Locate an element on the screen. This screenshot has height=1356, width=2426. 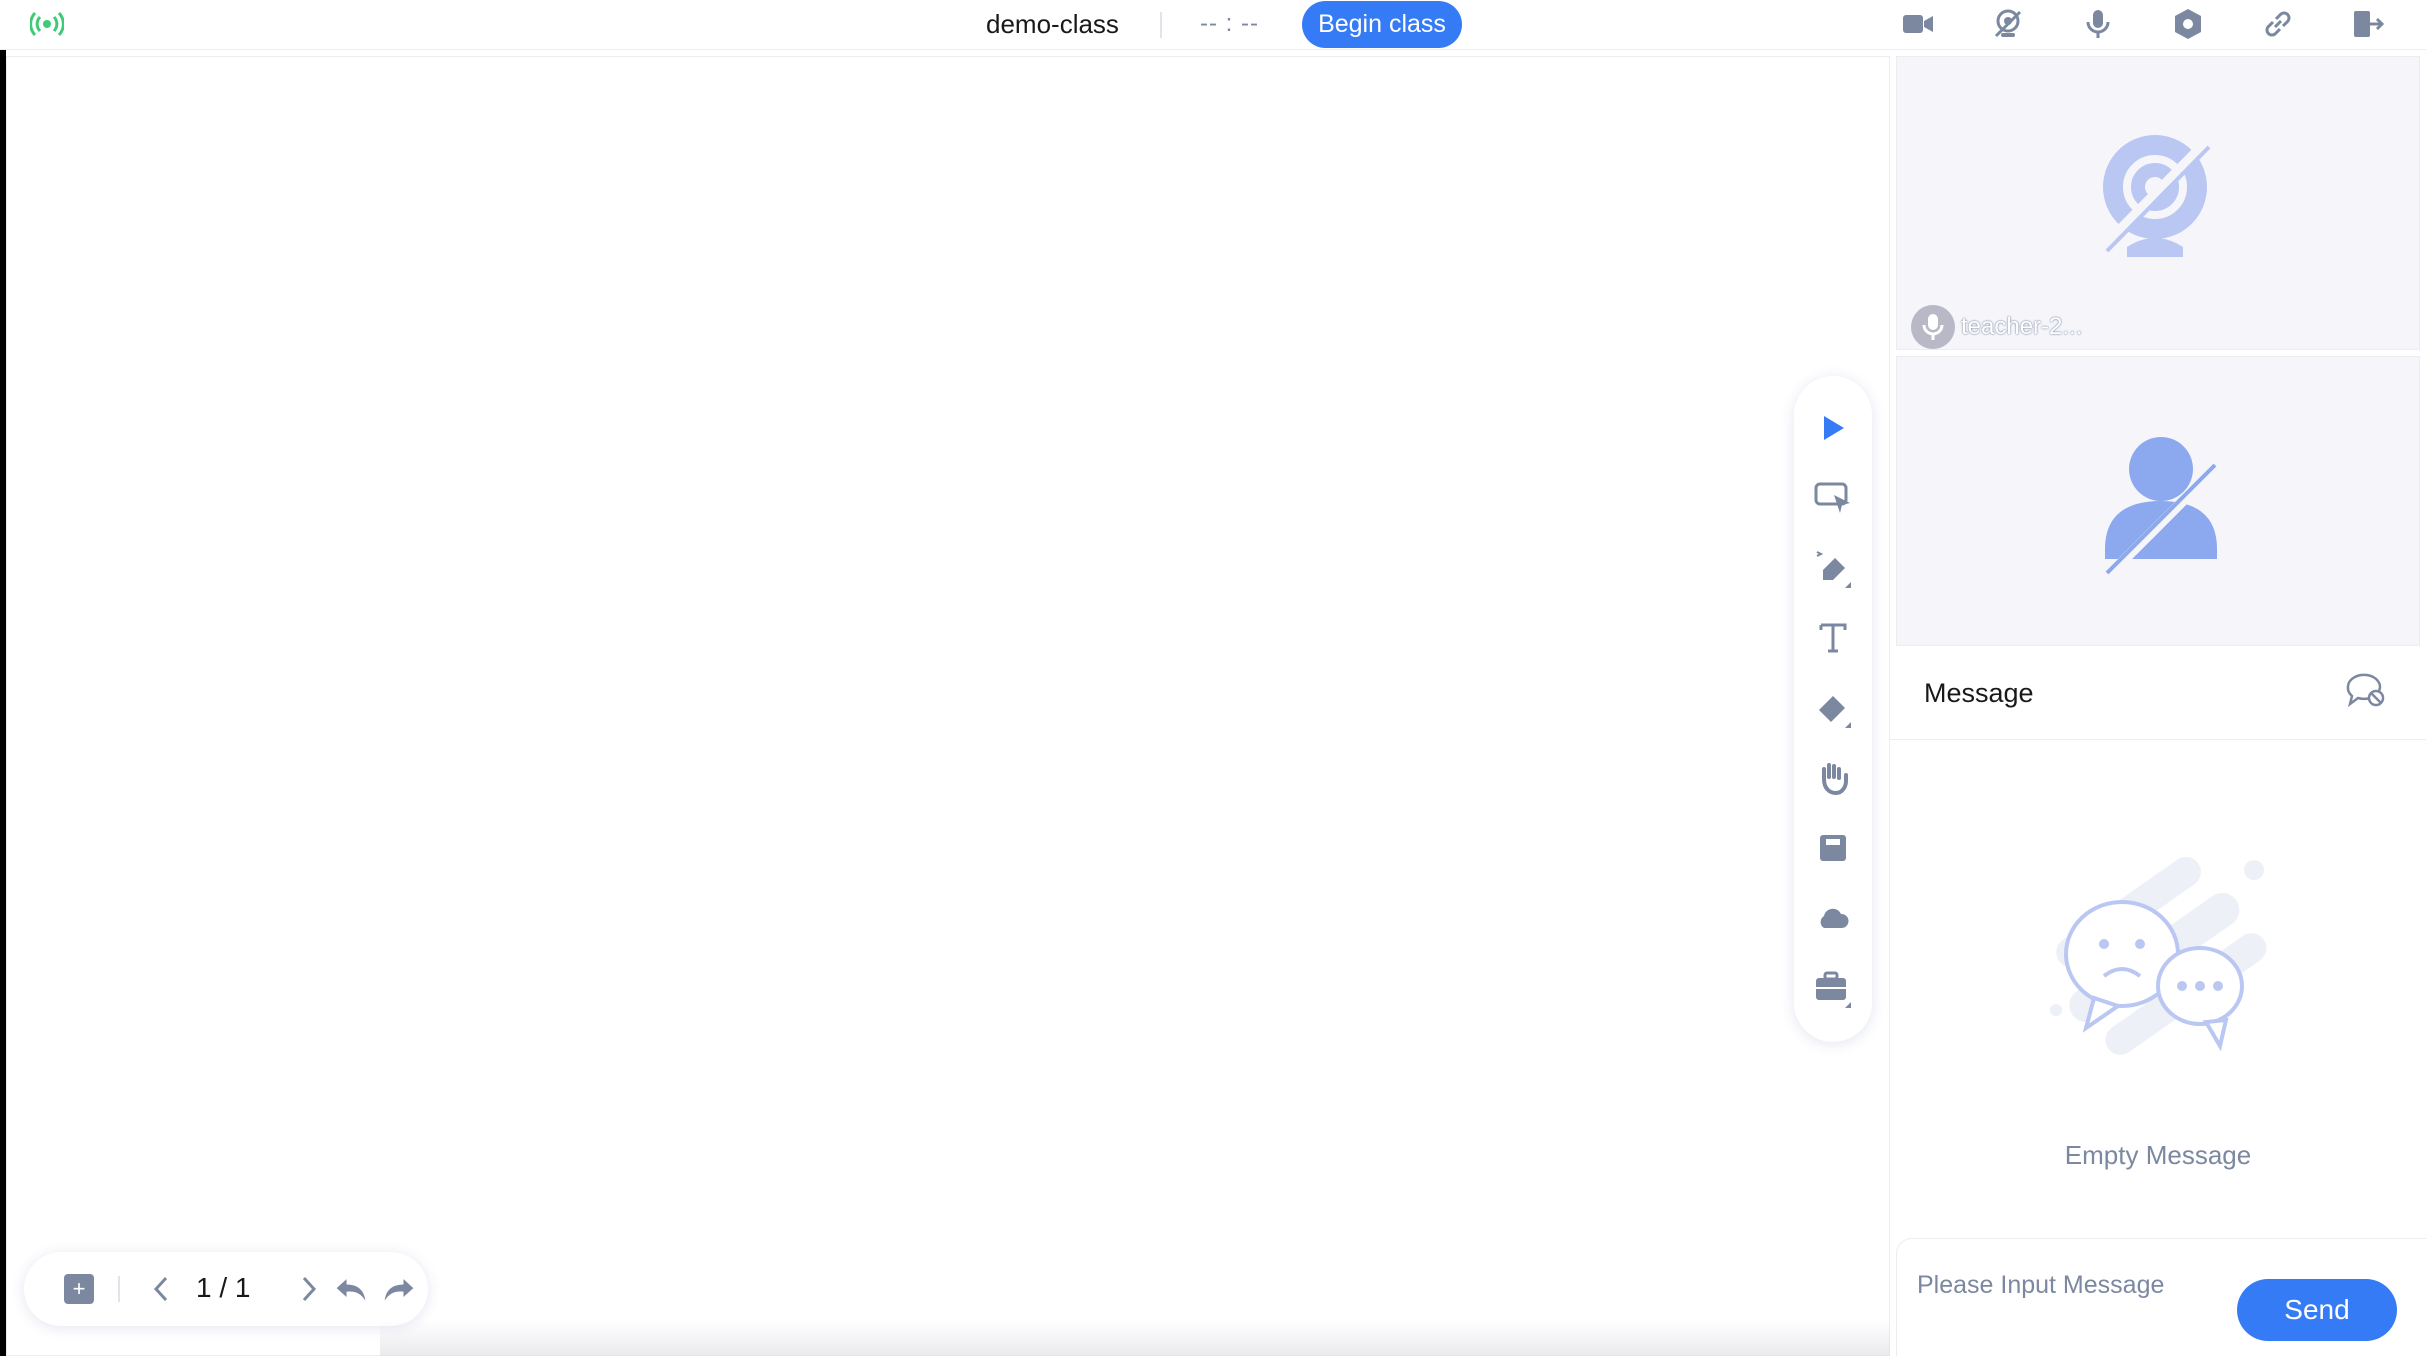
student-video-tile is located at coordinates (2158, 501).